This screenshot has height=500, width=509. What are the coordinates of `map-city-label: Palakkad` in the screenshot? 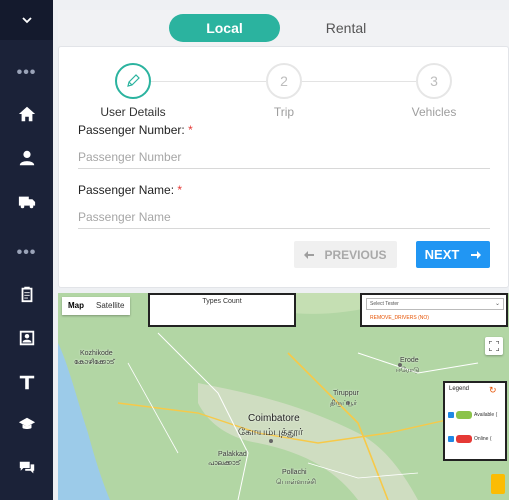 It's located at (232, 454).